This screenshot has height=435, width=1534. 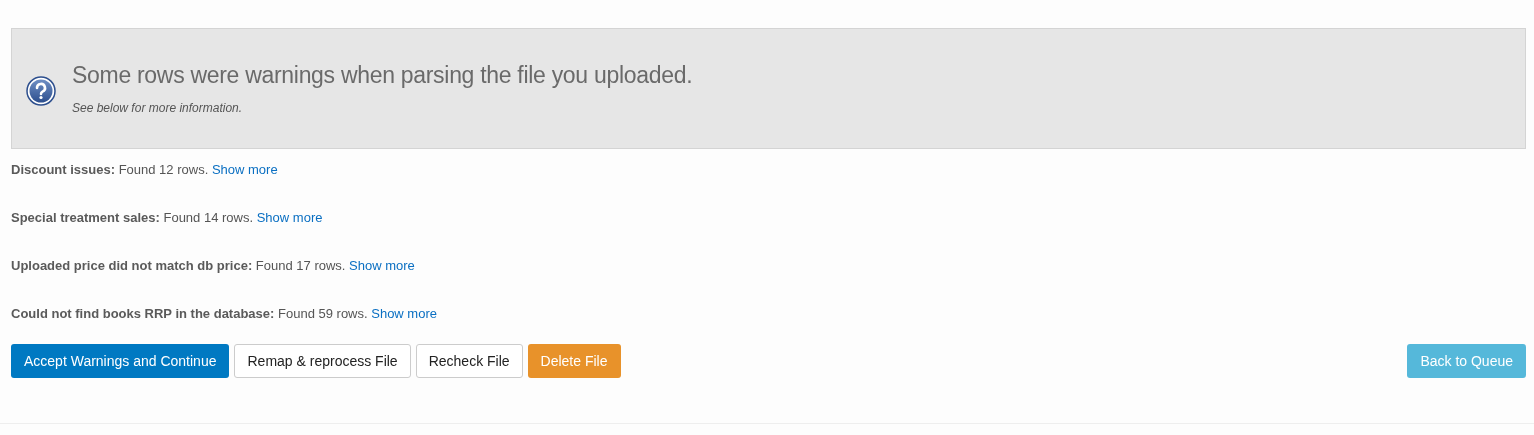 What do you see at coordinates (41, 90) in the screenshot?
I see `help-icon` at bounding box center [41, 90].